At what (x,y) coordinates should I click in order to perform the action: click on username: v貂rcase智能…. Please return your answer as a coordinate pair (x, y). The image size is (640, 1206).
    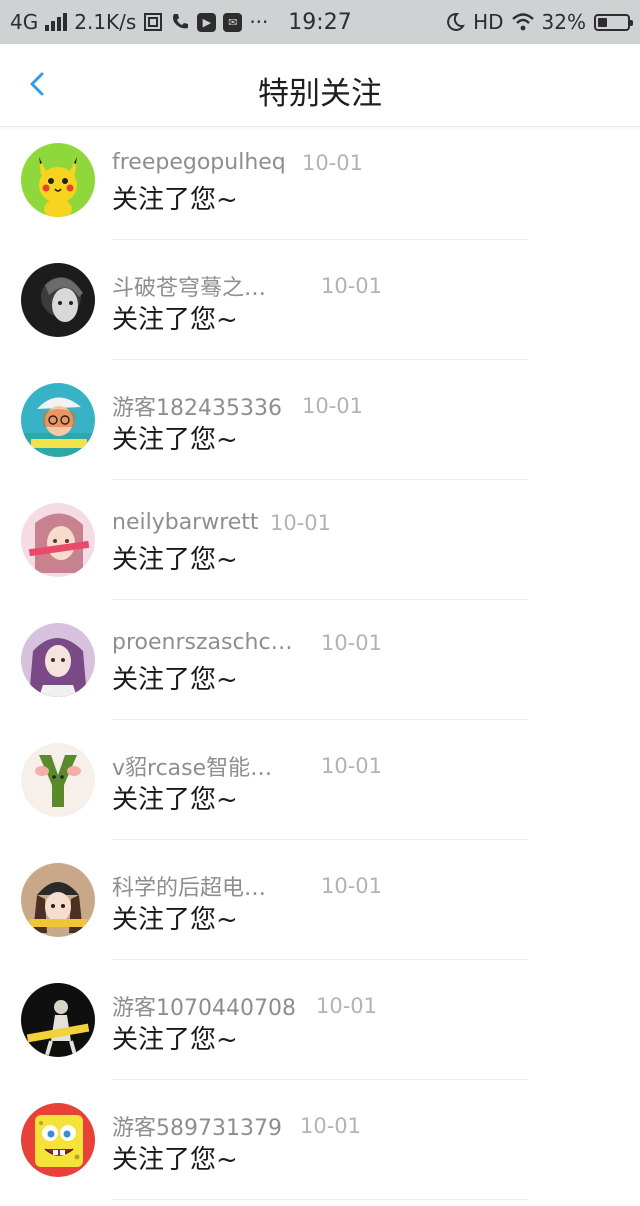
    Looking at the image, I should click on (216, 766).